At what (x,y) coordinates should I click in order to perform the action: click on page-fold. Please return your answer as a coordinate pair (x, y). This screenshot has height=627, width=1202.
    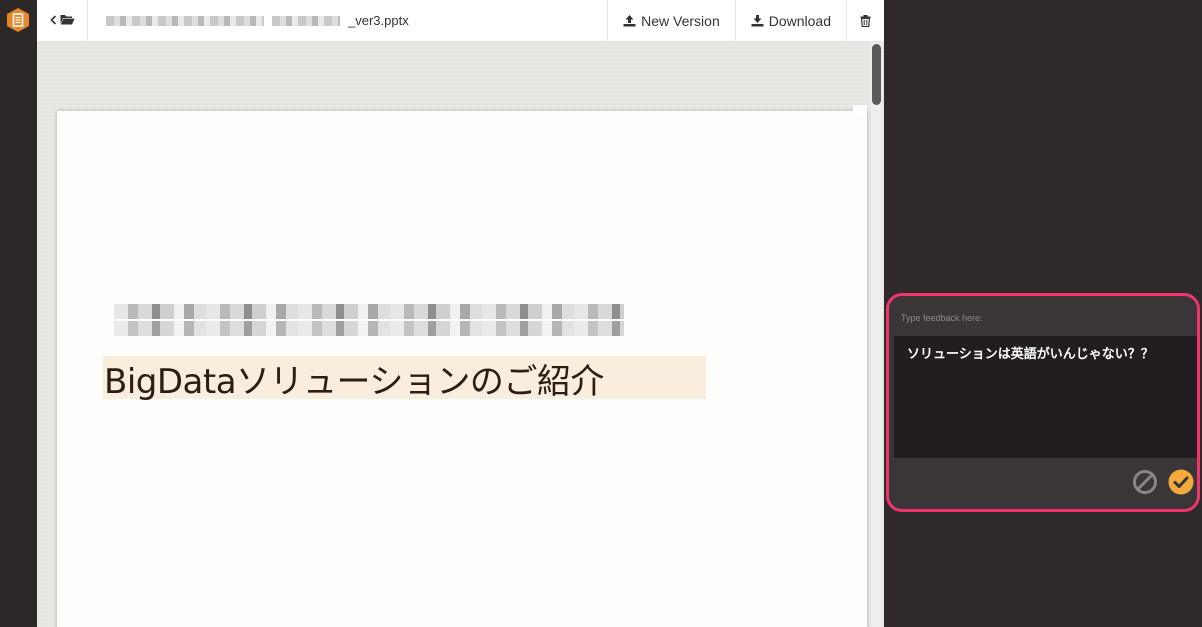
    Looking at the image, I should click on (860, 110).